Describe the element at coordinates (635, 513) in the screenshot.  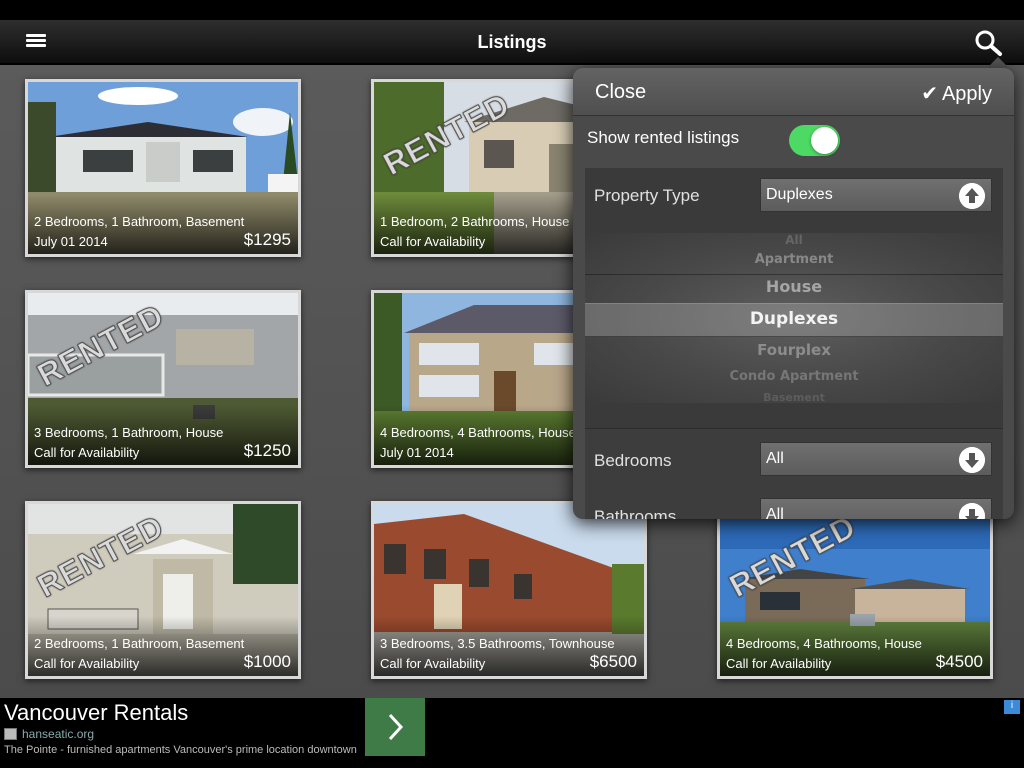
I see `bathrooms-label: Bathrooms` at that location.